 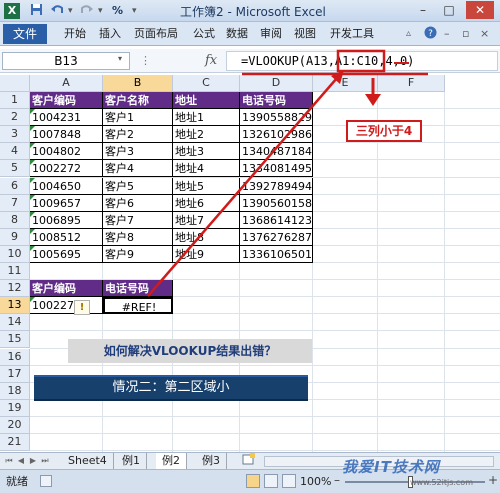 What do you see at coordinates (211, 61) in the screenshot?
I see `insert-function-button: fx` at bounding box center [211, 61].